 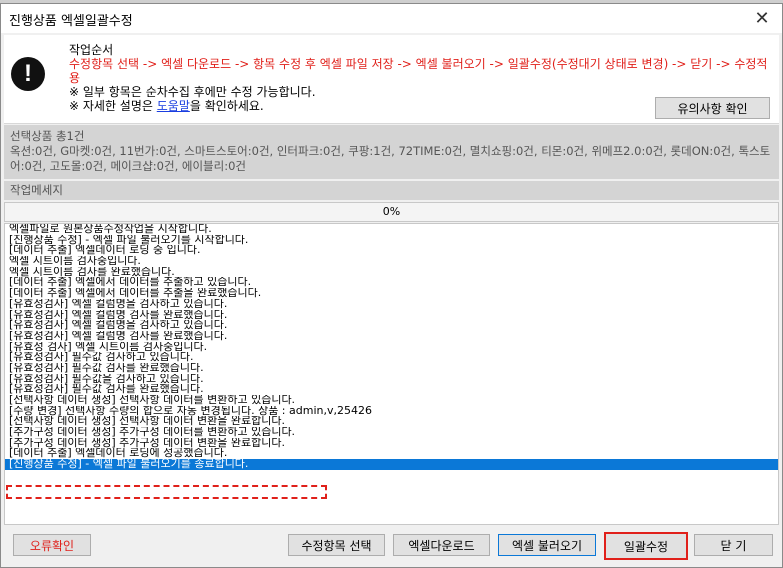 What do you see at coordinates (391, 272) in the screenshot?
I see `log-line: 엑셀 시트이름 검사를 완료했습니다.` at bounding box center [391, 272].